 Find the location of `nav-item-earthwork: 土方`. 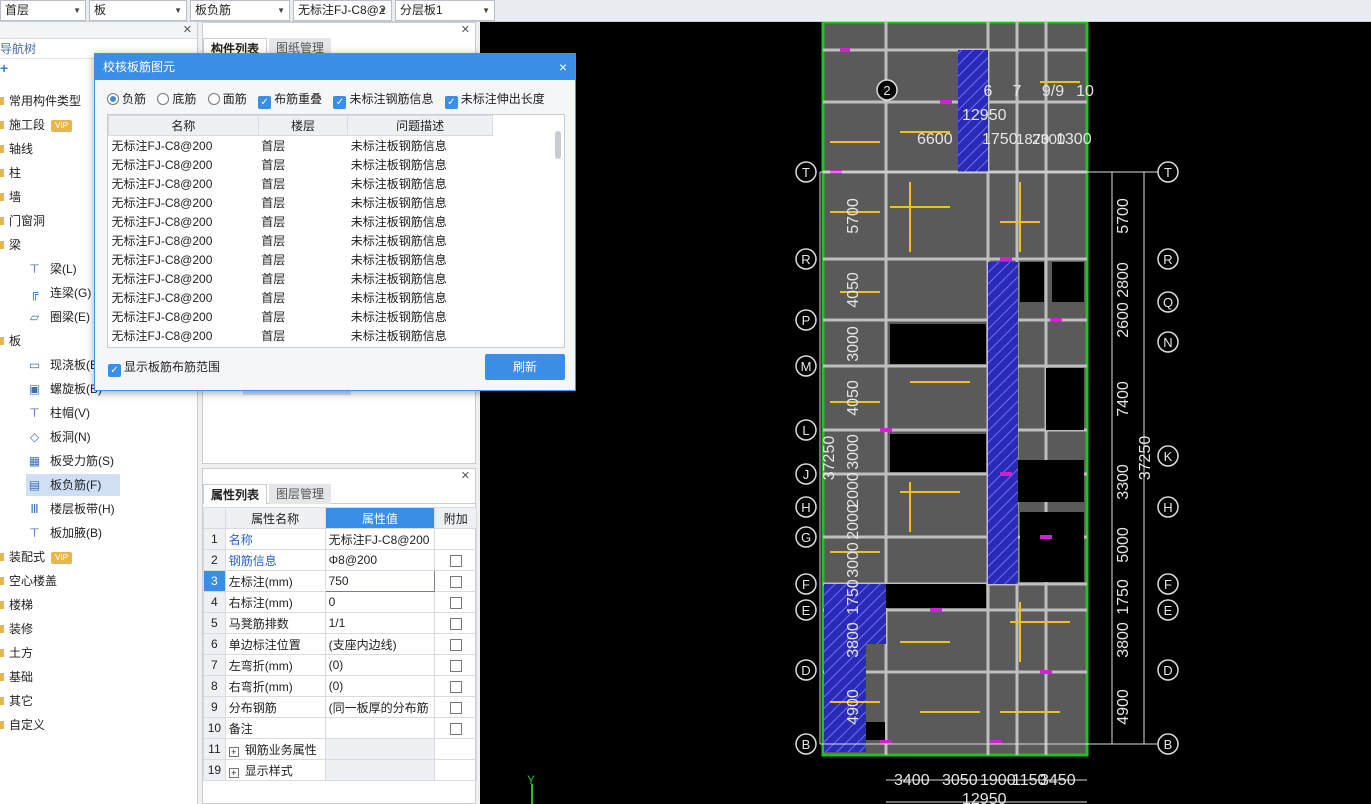

nav-item-earthwork: 土方 is located at coordinates (16, 653).